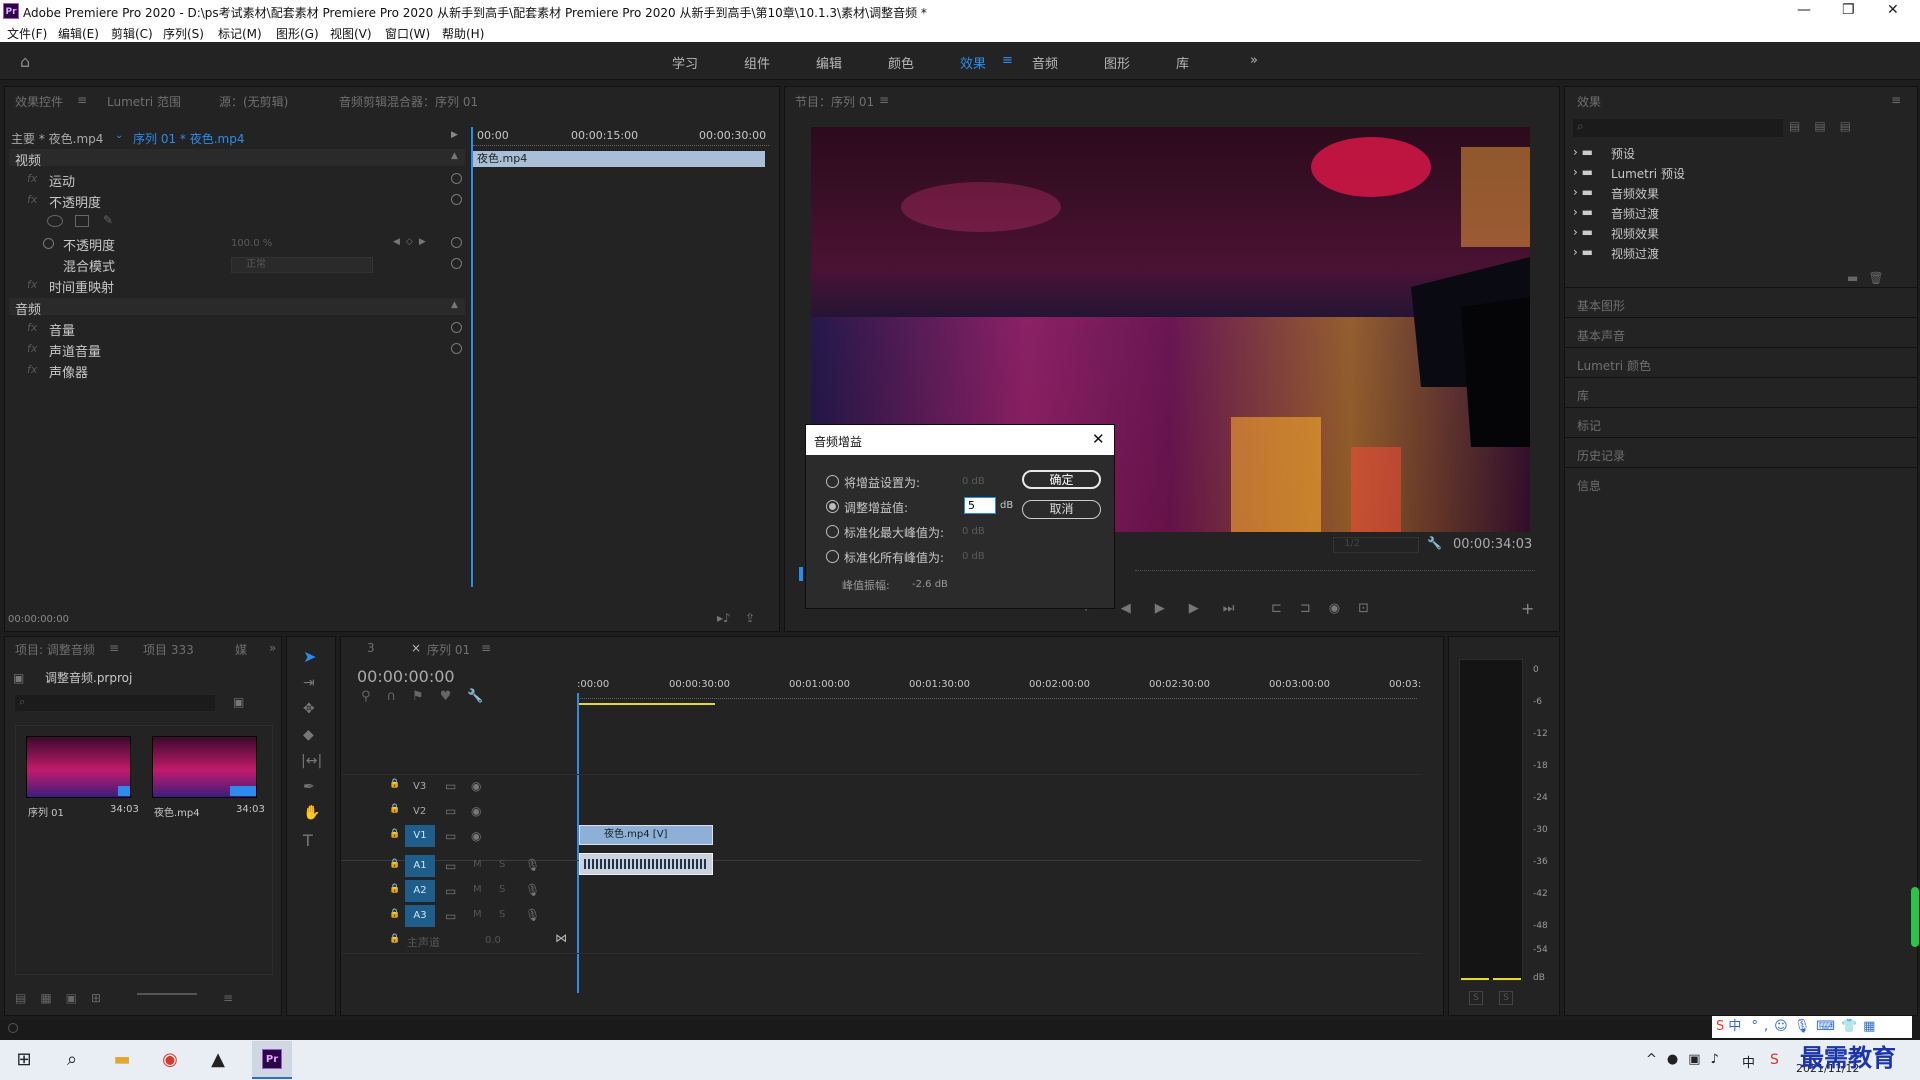  Describe the element at coordinates (1254, 60) in the screenshot. I see `more-workspaces-icon: »` at that location.